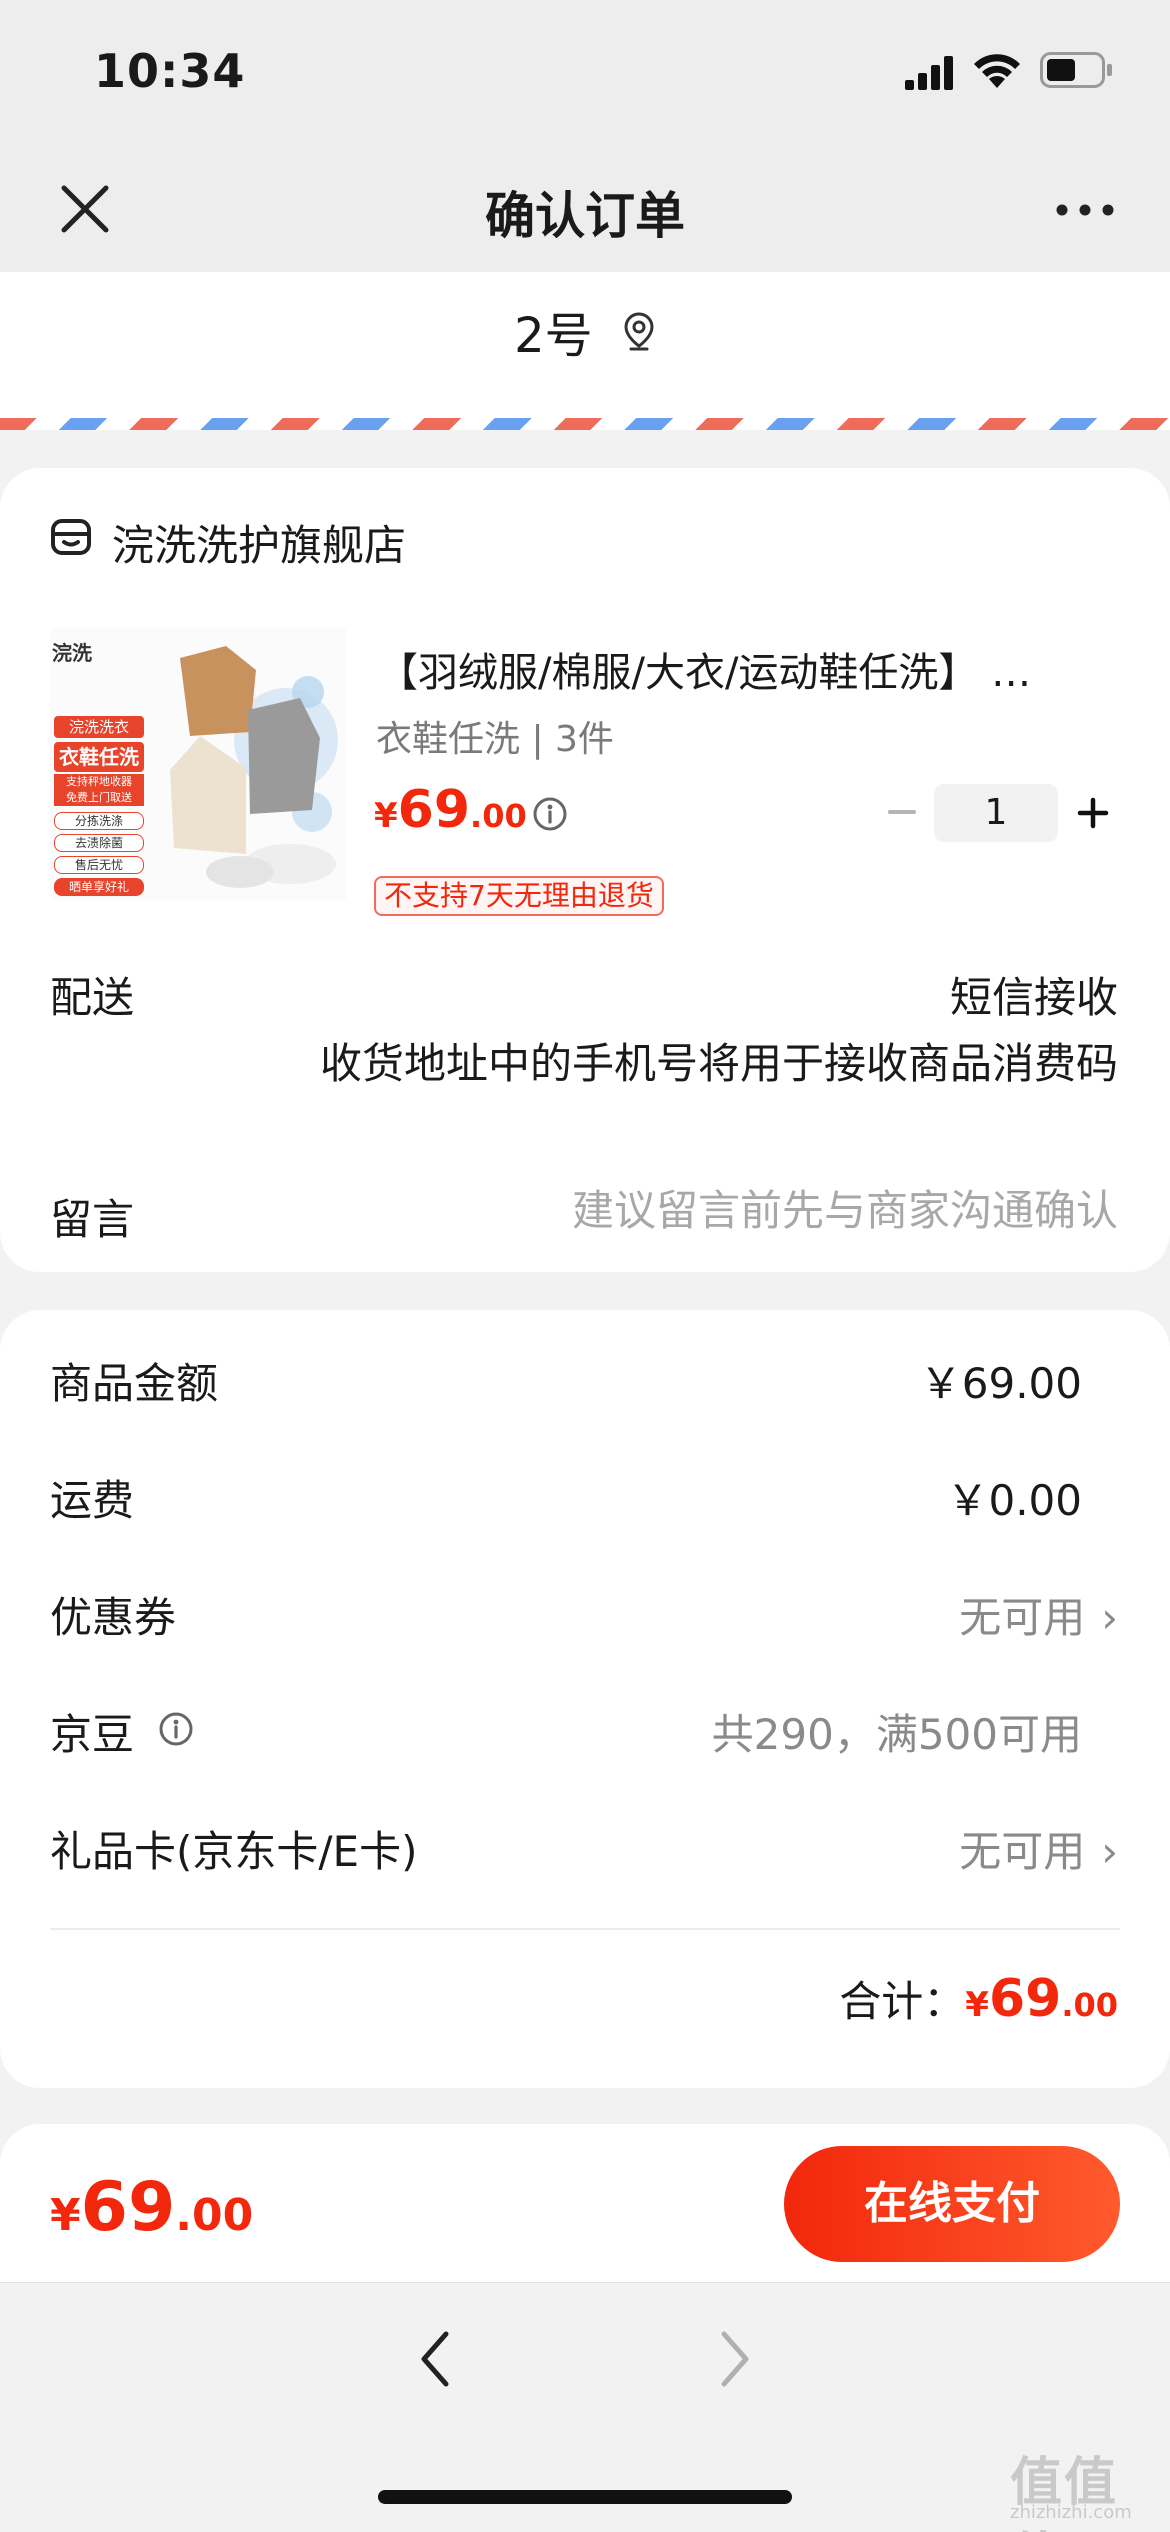 Image resolution: width=1170 pixels, height=2532 pixels. What do you see at coordinates (92, 997) in the screenshot?
I see `delivery-label: 配送` at bounding box center [92, 997].